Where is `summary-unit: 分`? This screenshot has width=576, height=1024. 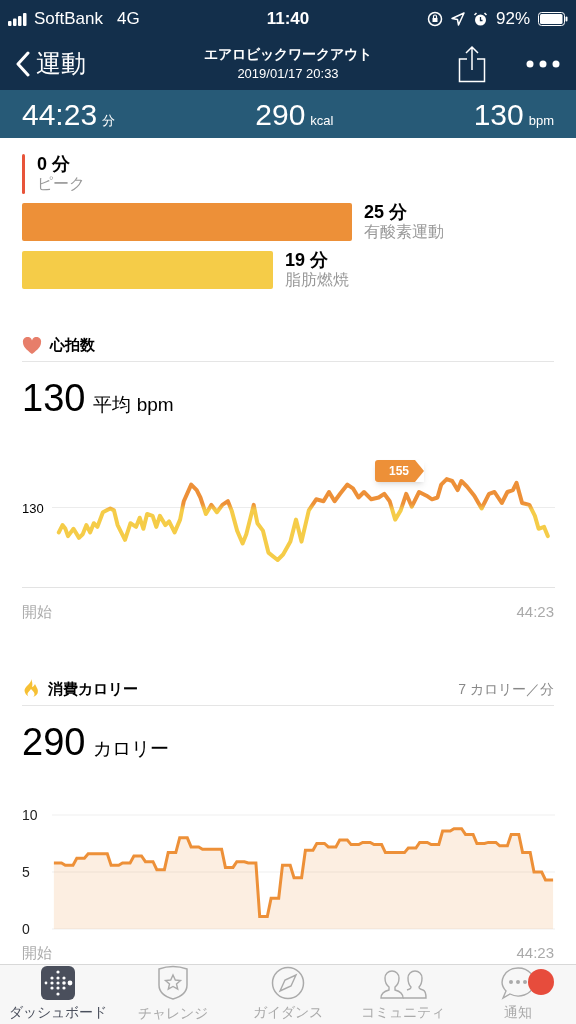
summary-unit: 分 is located at coordinates (109, 120).